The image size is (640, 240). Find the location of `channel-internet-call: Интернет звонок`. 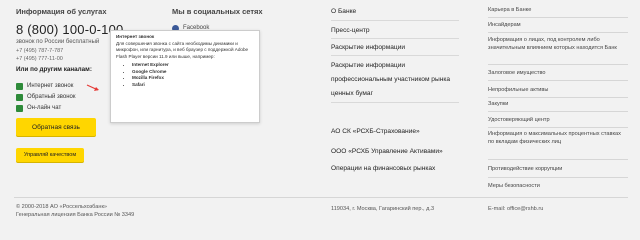

channel-internet-call: Интернет звонок is located at coordinates (50, 86).